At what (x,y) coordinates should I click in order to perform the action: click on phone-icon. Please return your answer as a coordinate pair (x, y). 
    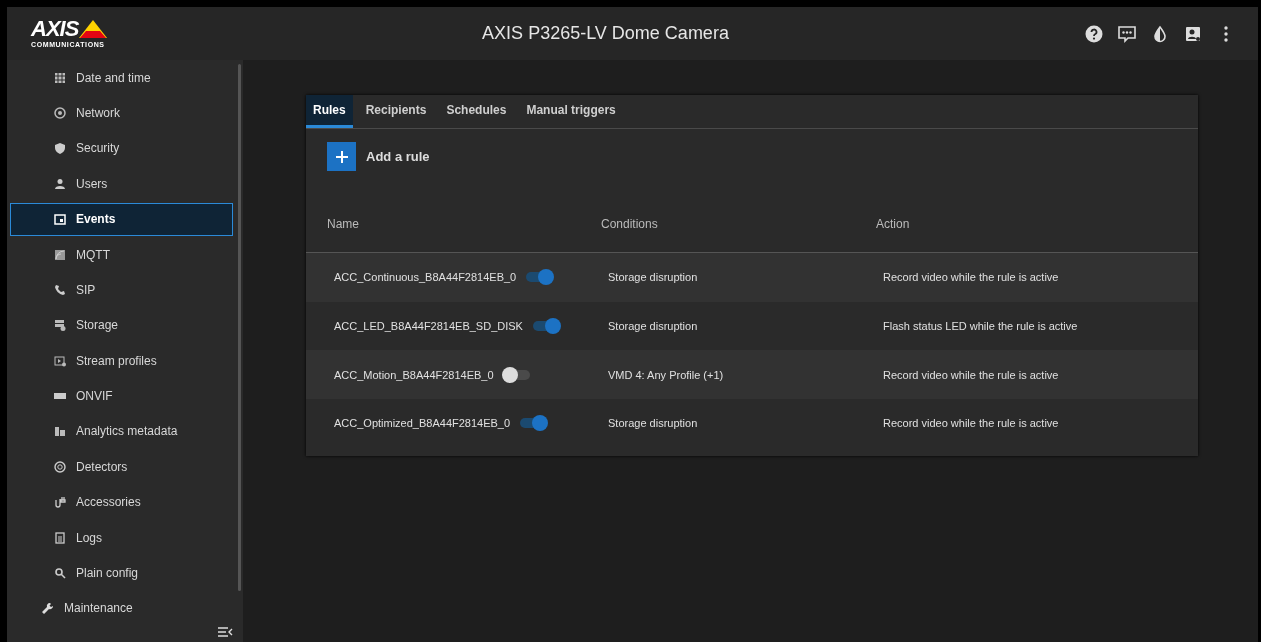
    Looking at the image, I should click on (60, 289).